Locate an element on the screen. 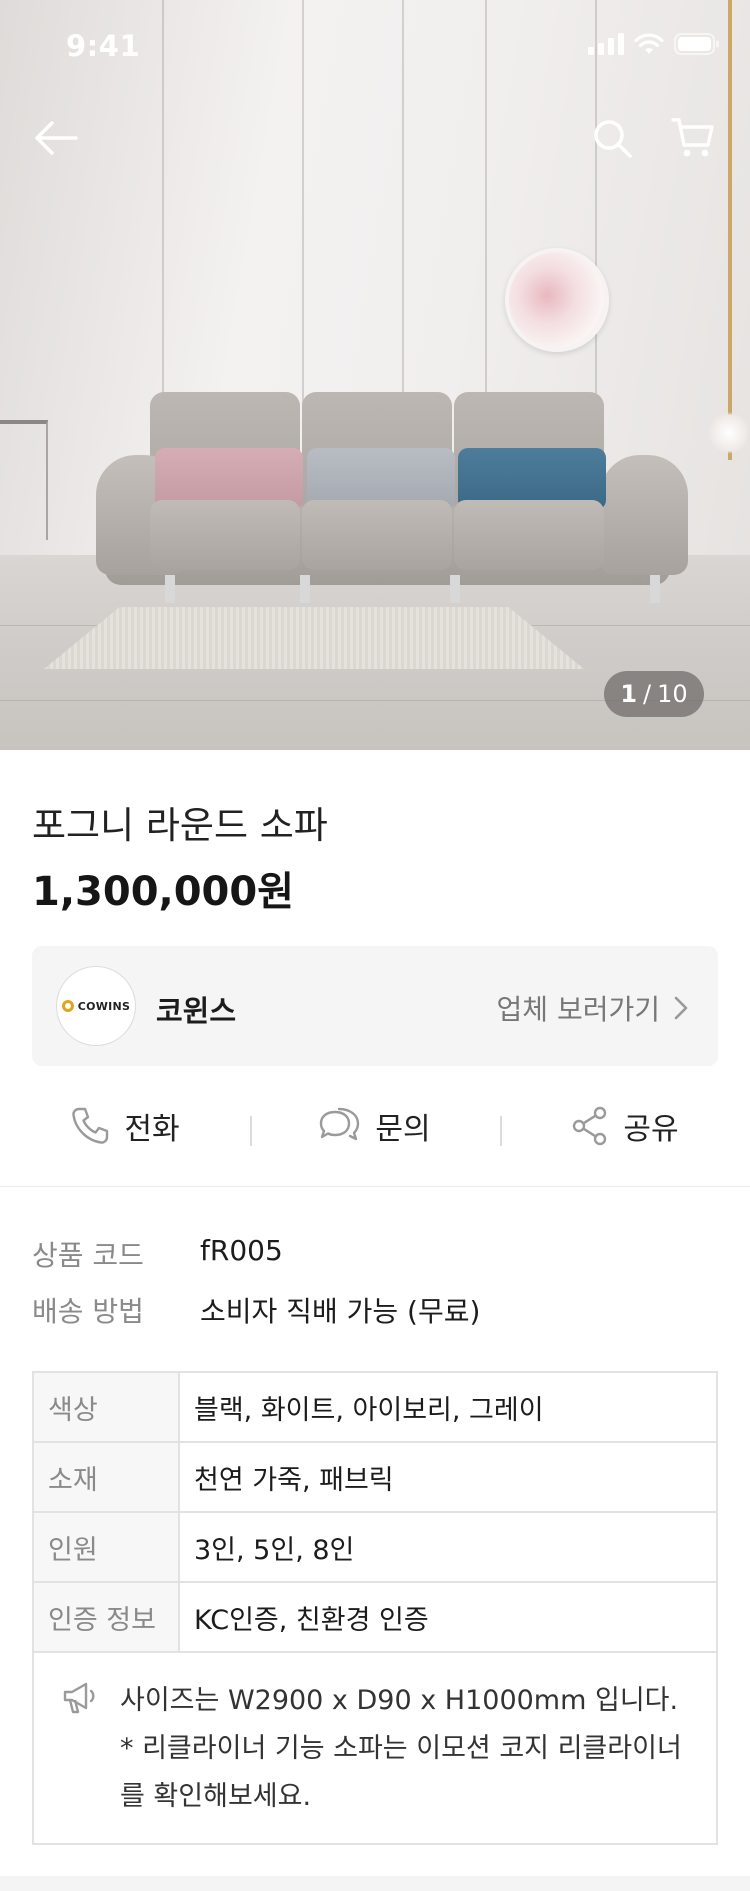  image-counter: 1 / 10 is located at coordinates (654, 694).